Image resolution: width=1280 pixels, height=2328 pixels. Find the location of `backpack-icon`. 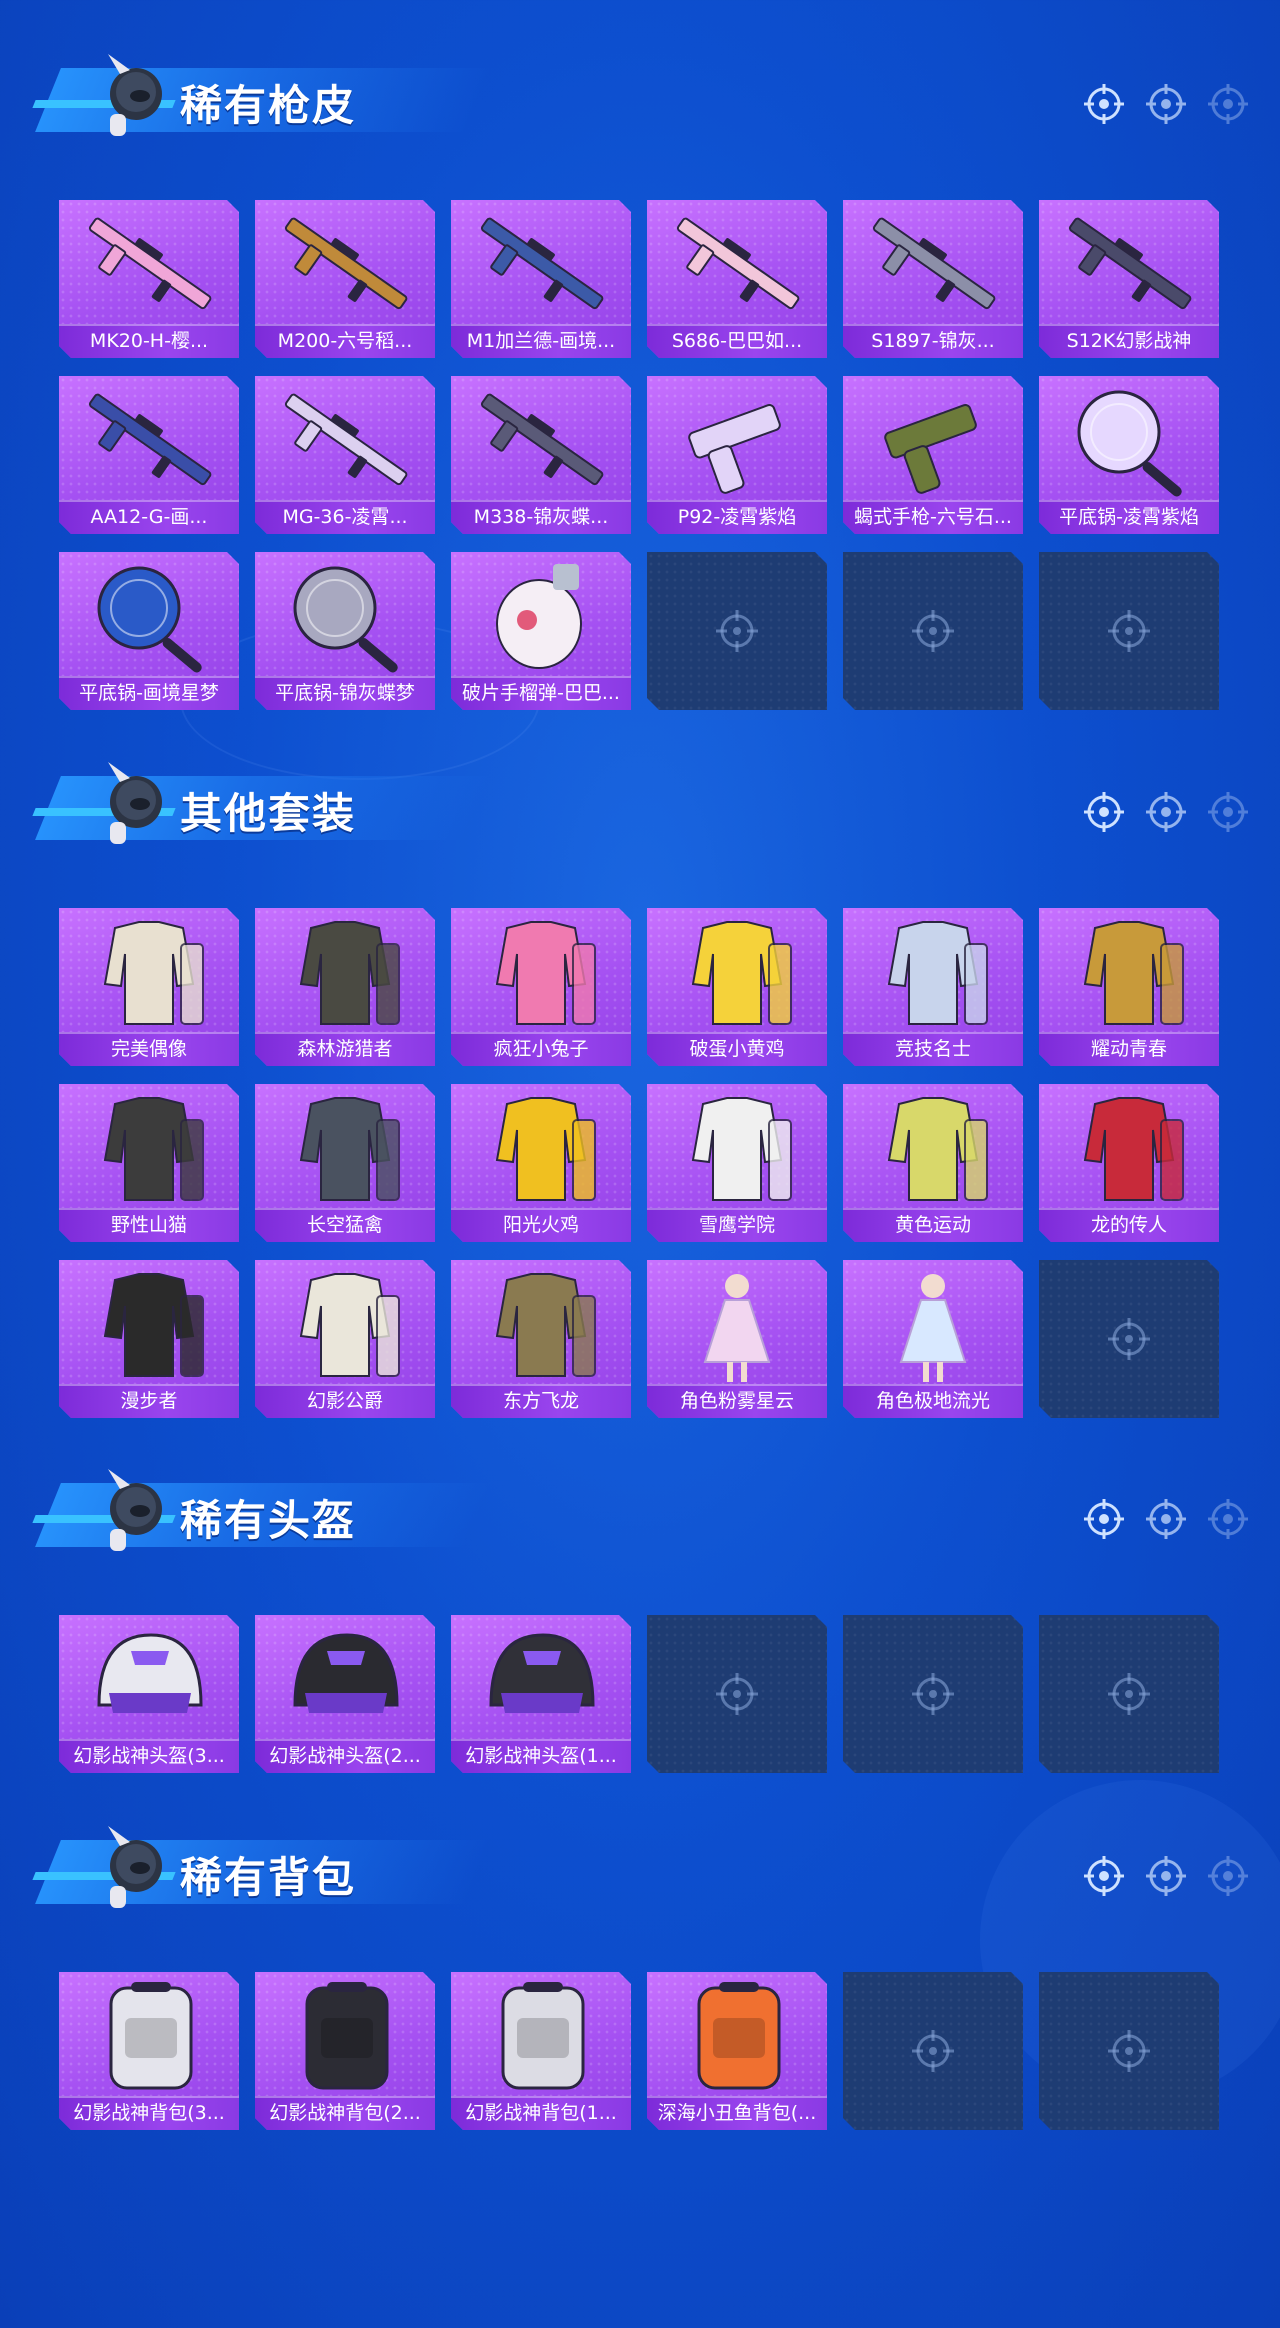

backpack-icon is located at coordinates (151, 2036).